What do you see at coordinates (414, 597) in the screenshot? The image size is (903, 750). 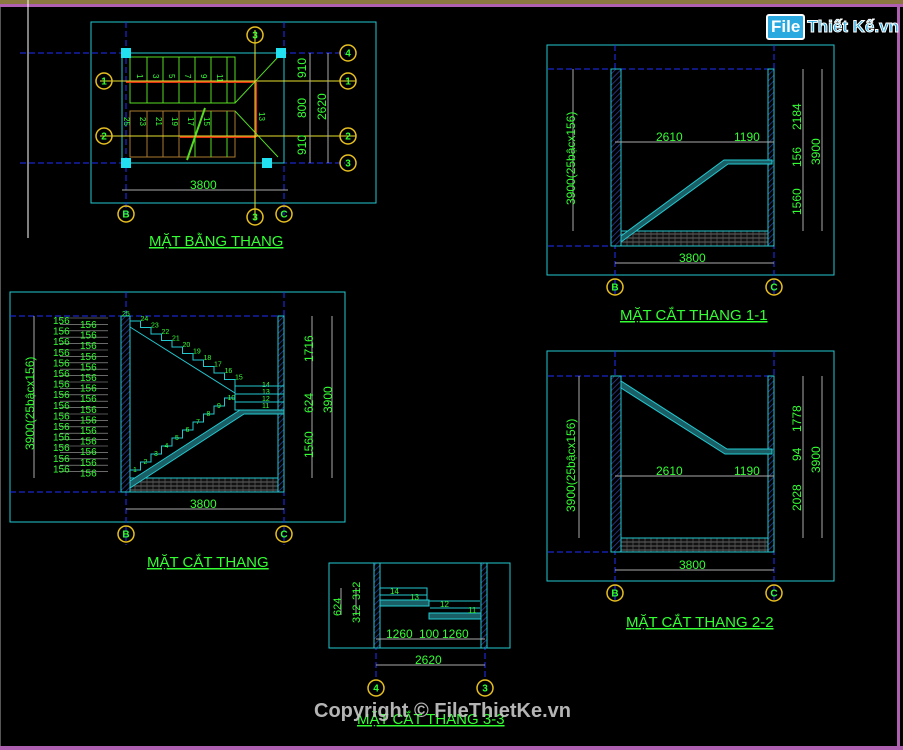 I see `section-3-3-step-13: 13` at bounding box center [414, 597].